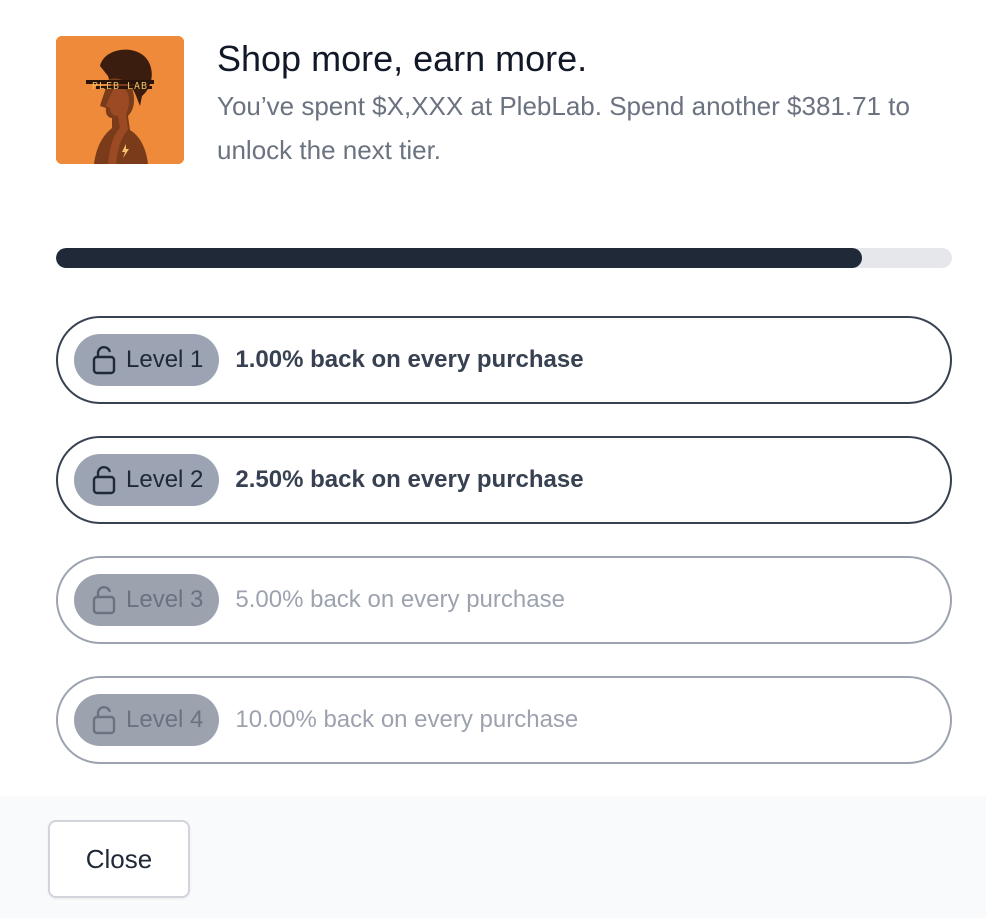 The height and width of the screenshot is (918, 986). I want to click on tier-description: 2.50% back on every purchase, so click(409, 479).